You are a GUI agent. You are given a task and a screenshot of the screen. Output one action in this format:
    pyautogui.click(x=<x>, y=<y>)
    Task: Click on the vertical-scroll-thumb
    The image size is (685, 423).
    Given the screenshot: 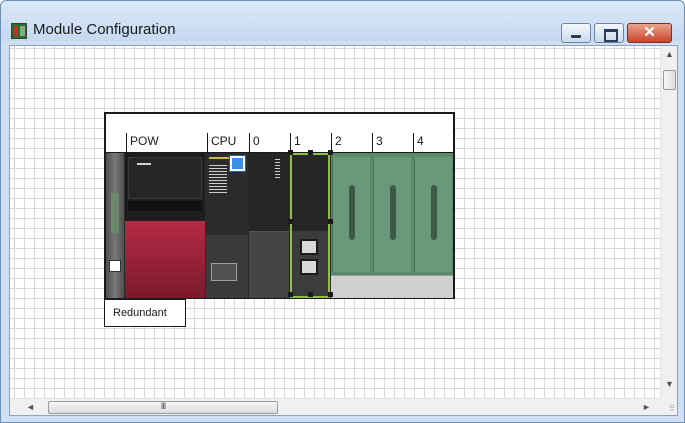 What is the action you would take?
    pyautogui.click(x=669, y=80)
    